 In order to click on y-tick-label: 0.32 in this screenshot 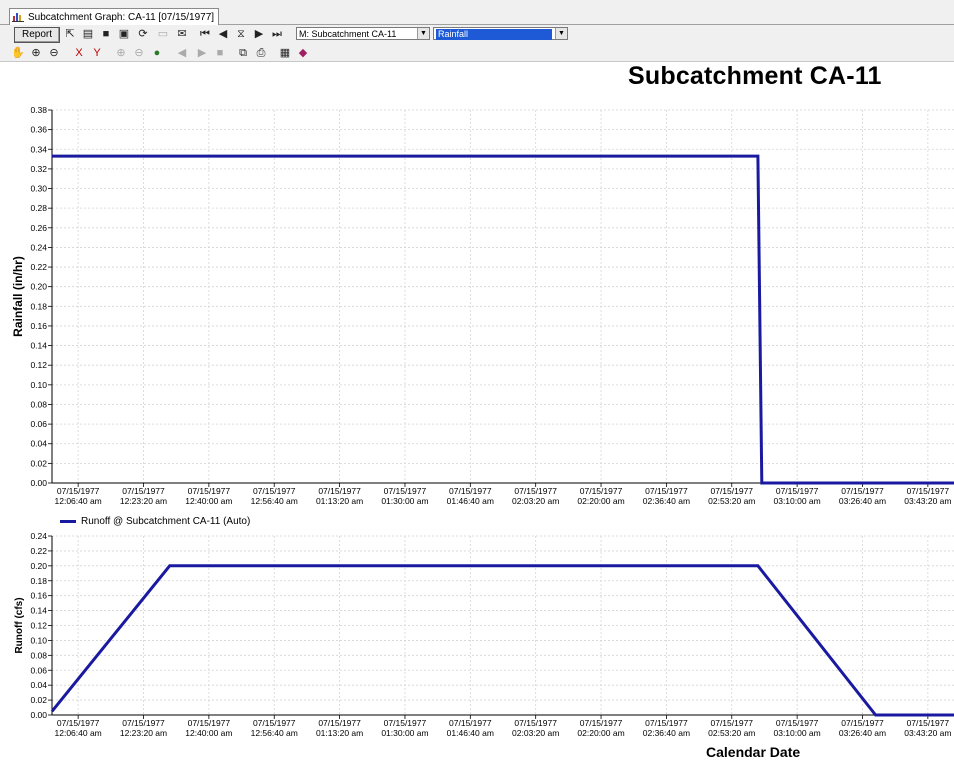, I will do `click(38, 169)`.